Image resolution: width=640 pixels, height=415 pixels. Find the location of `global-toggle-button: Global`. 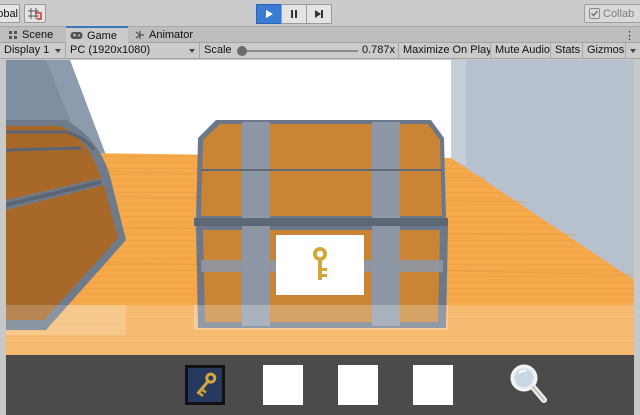

global-toggle-button: Global is located at coordinates (10, 13).